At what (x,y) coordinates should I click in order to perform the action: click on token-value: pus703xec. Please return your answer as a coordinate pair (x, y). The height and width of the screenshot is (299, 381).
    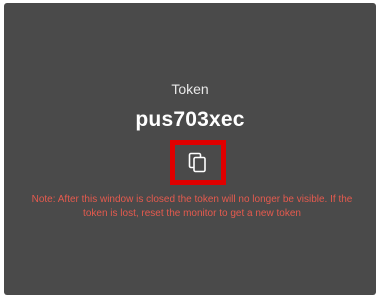
    Looking at the image, I should click on (190, 119).